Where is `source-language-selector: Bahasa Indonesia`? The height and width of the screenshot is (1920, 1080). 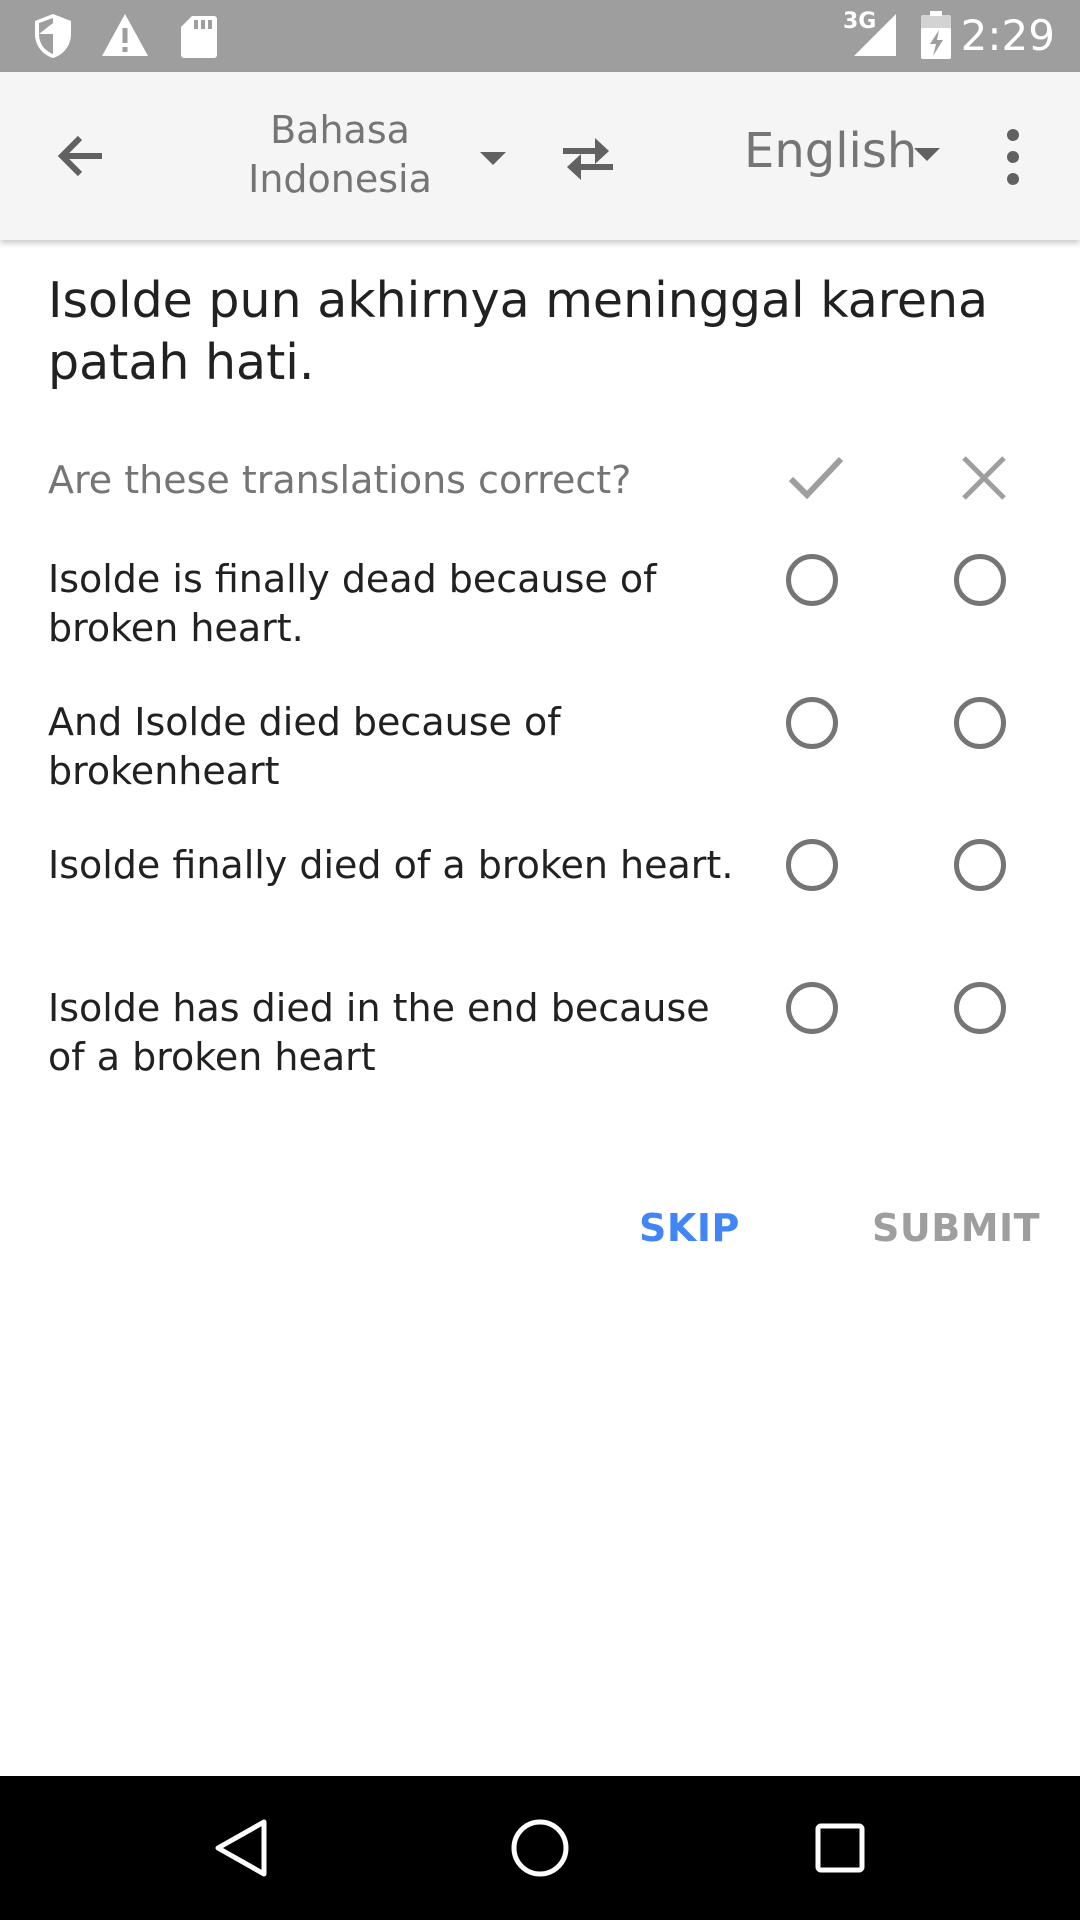
source-language-selector: Bahasa Indonesia is located at coordinates (365, 157).